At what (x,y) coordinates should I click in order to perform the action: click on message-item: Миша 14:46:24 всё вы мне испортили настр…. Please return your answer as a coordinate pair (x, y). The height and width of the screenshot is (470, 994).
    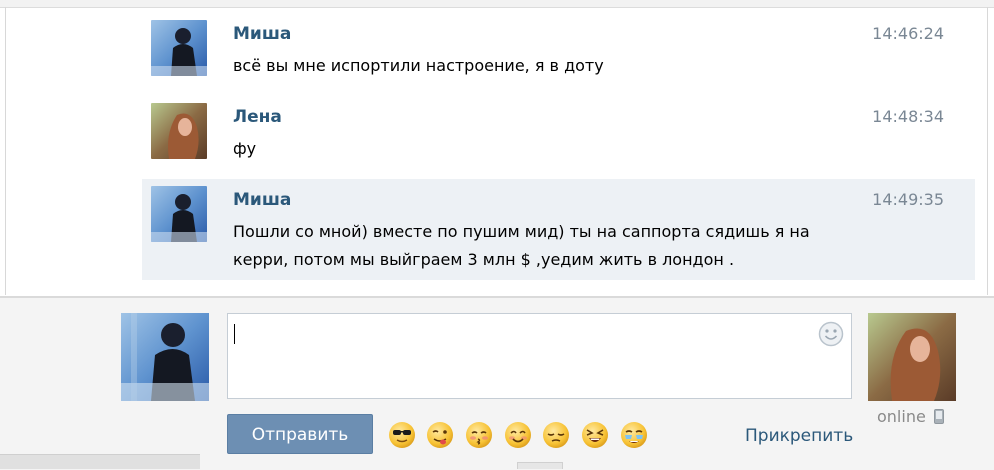
    Looking at the image, I should click on (558, 54).